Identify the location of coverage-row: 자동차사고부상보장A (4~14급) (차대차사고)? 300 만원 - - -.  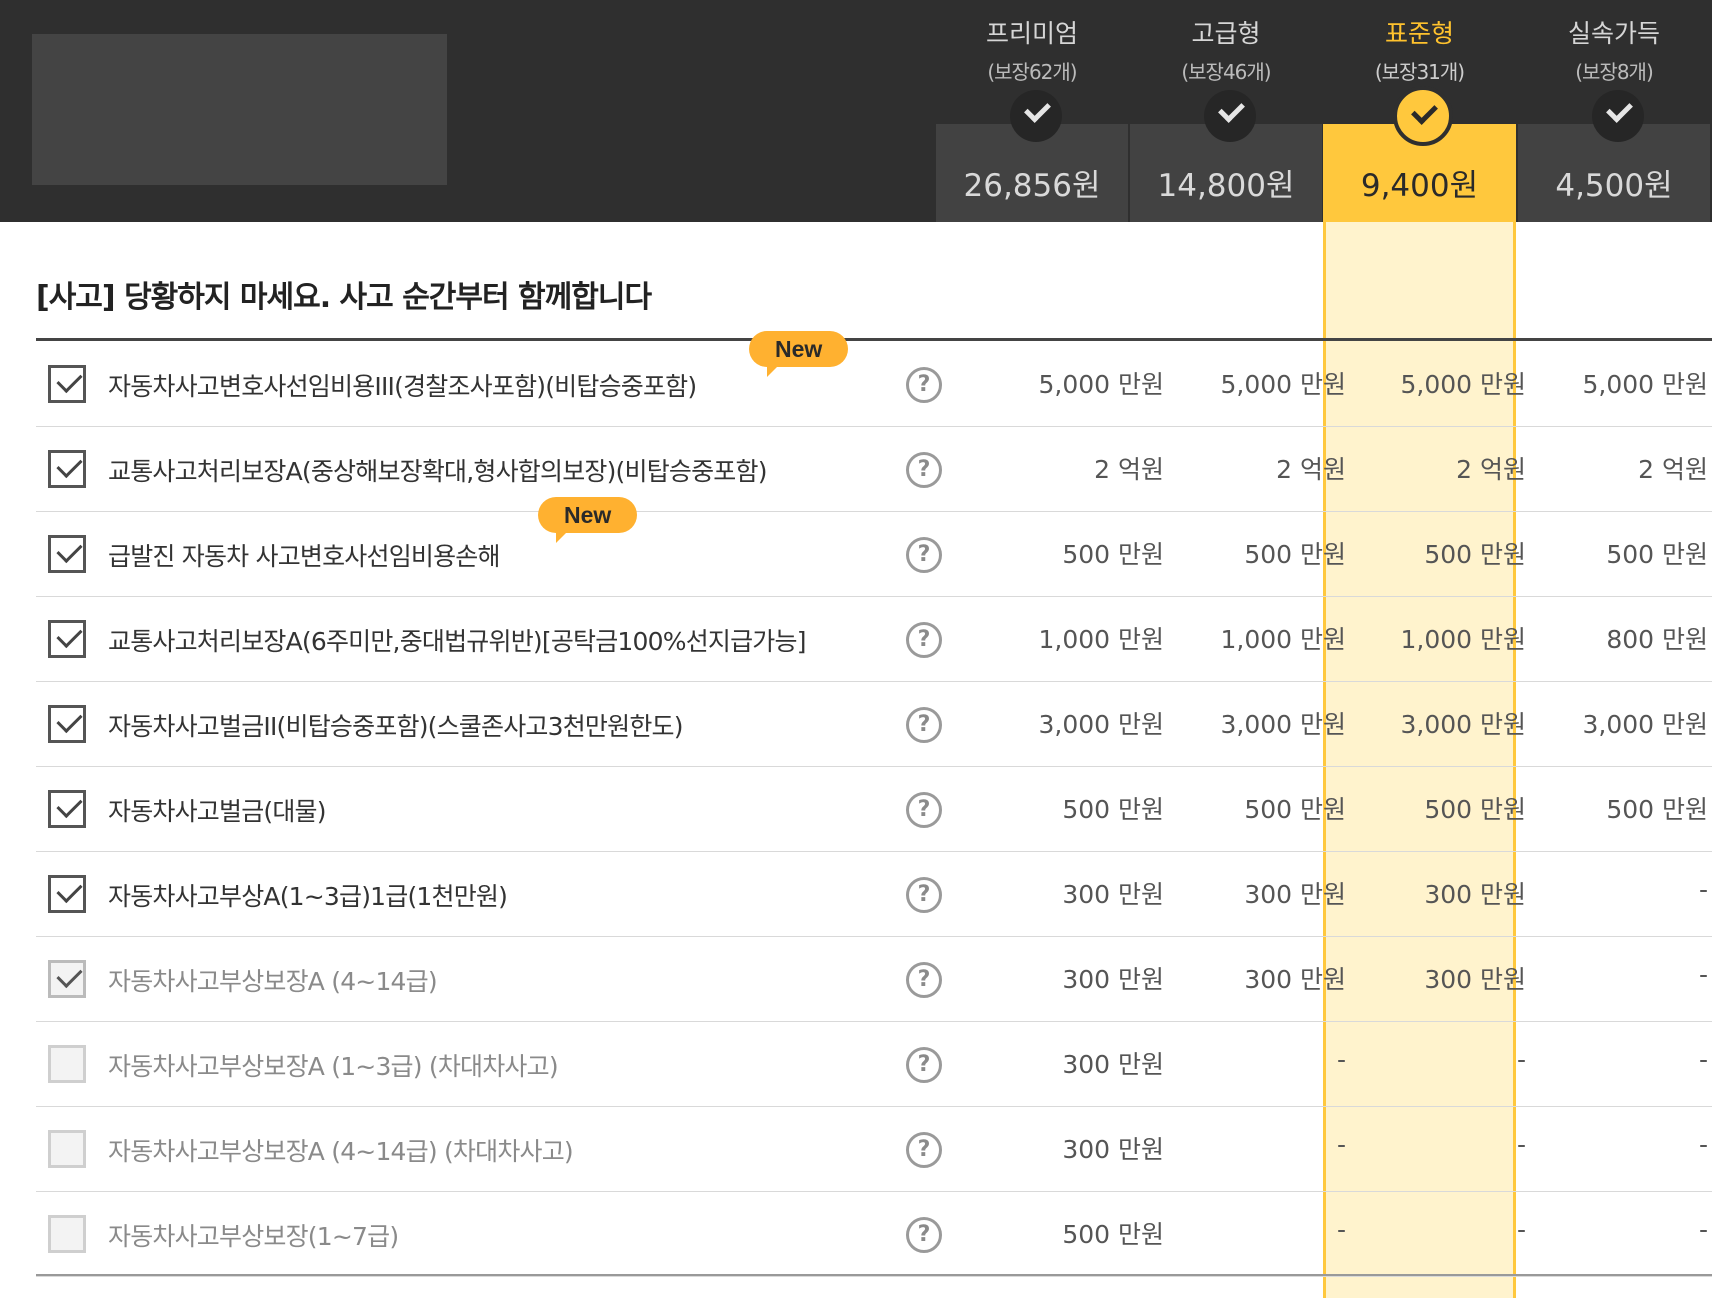
(874, 1149).